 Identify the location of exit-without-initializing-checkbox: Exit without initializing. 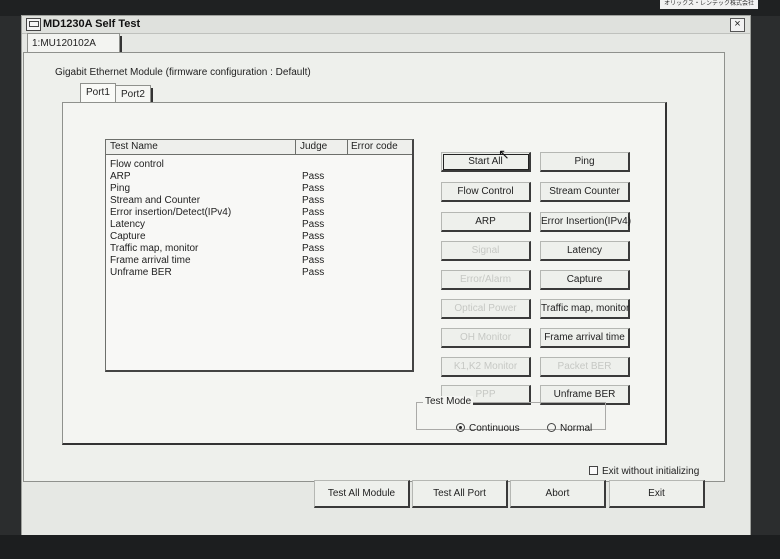
(644, 471).